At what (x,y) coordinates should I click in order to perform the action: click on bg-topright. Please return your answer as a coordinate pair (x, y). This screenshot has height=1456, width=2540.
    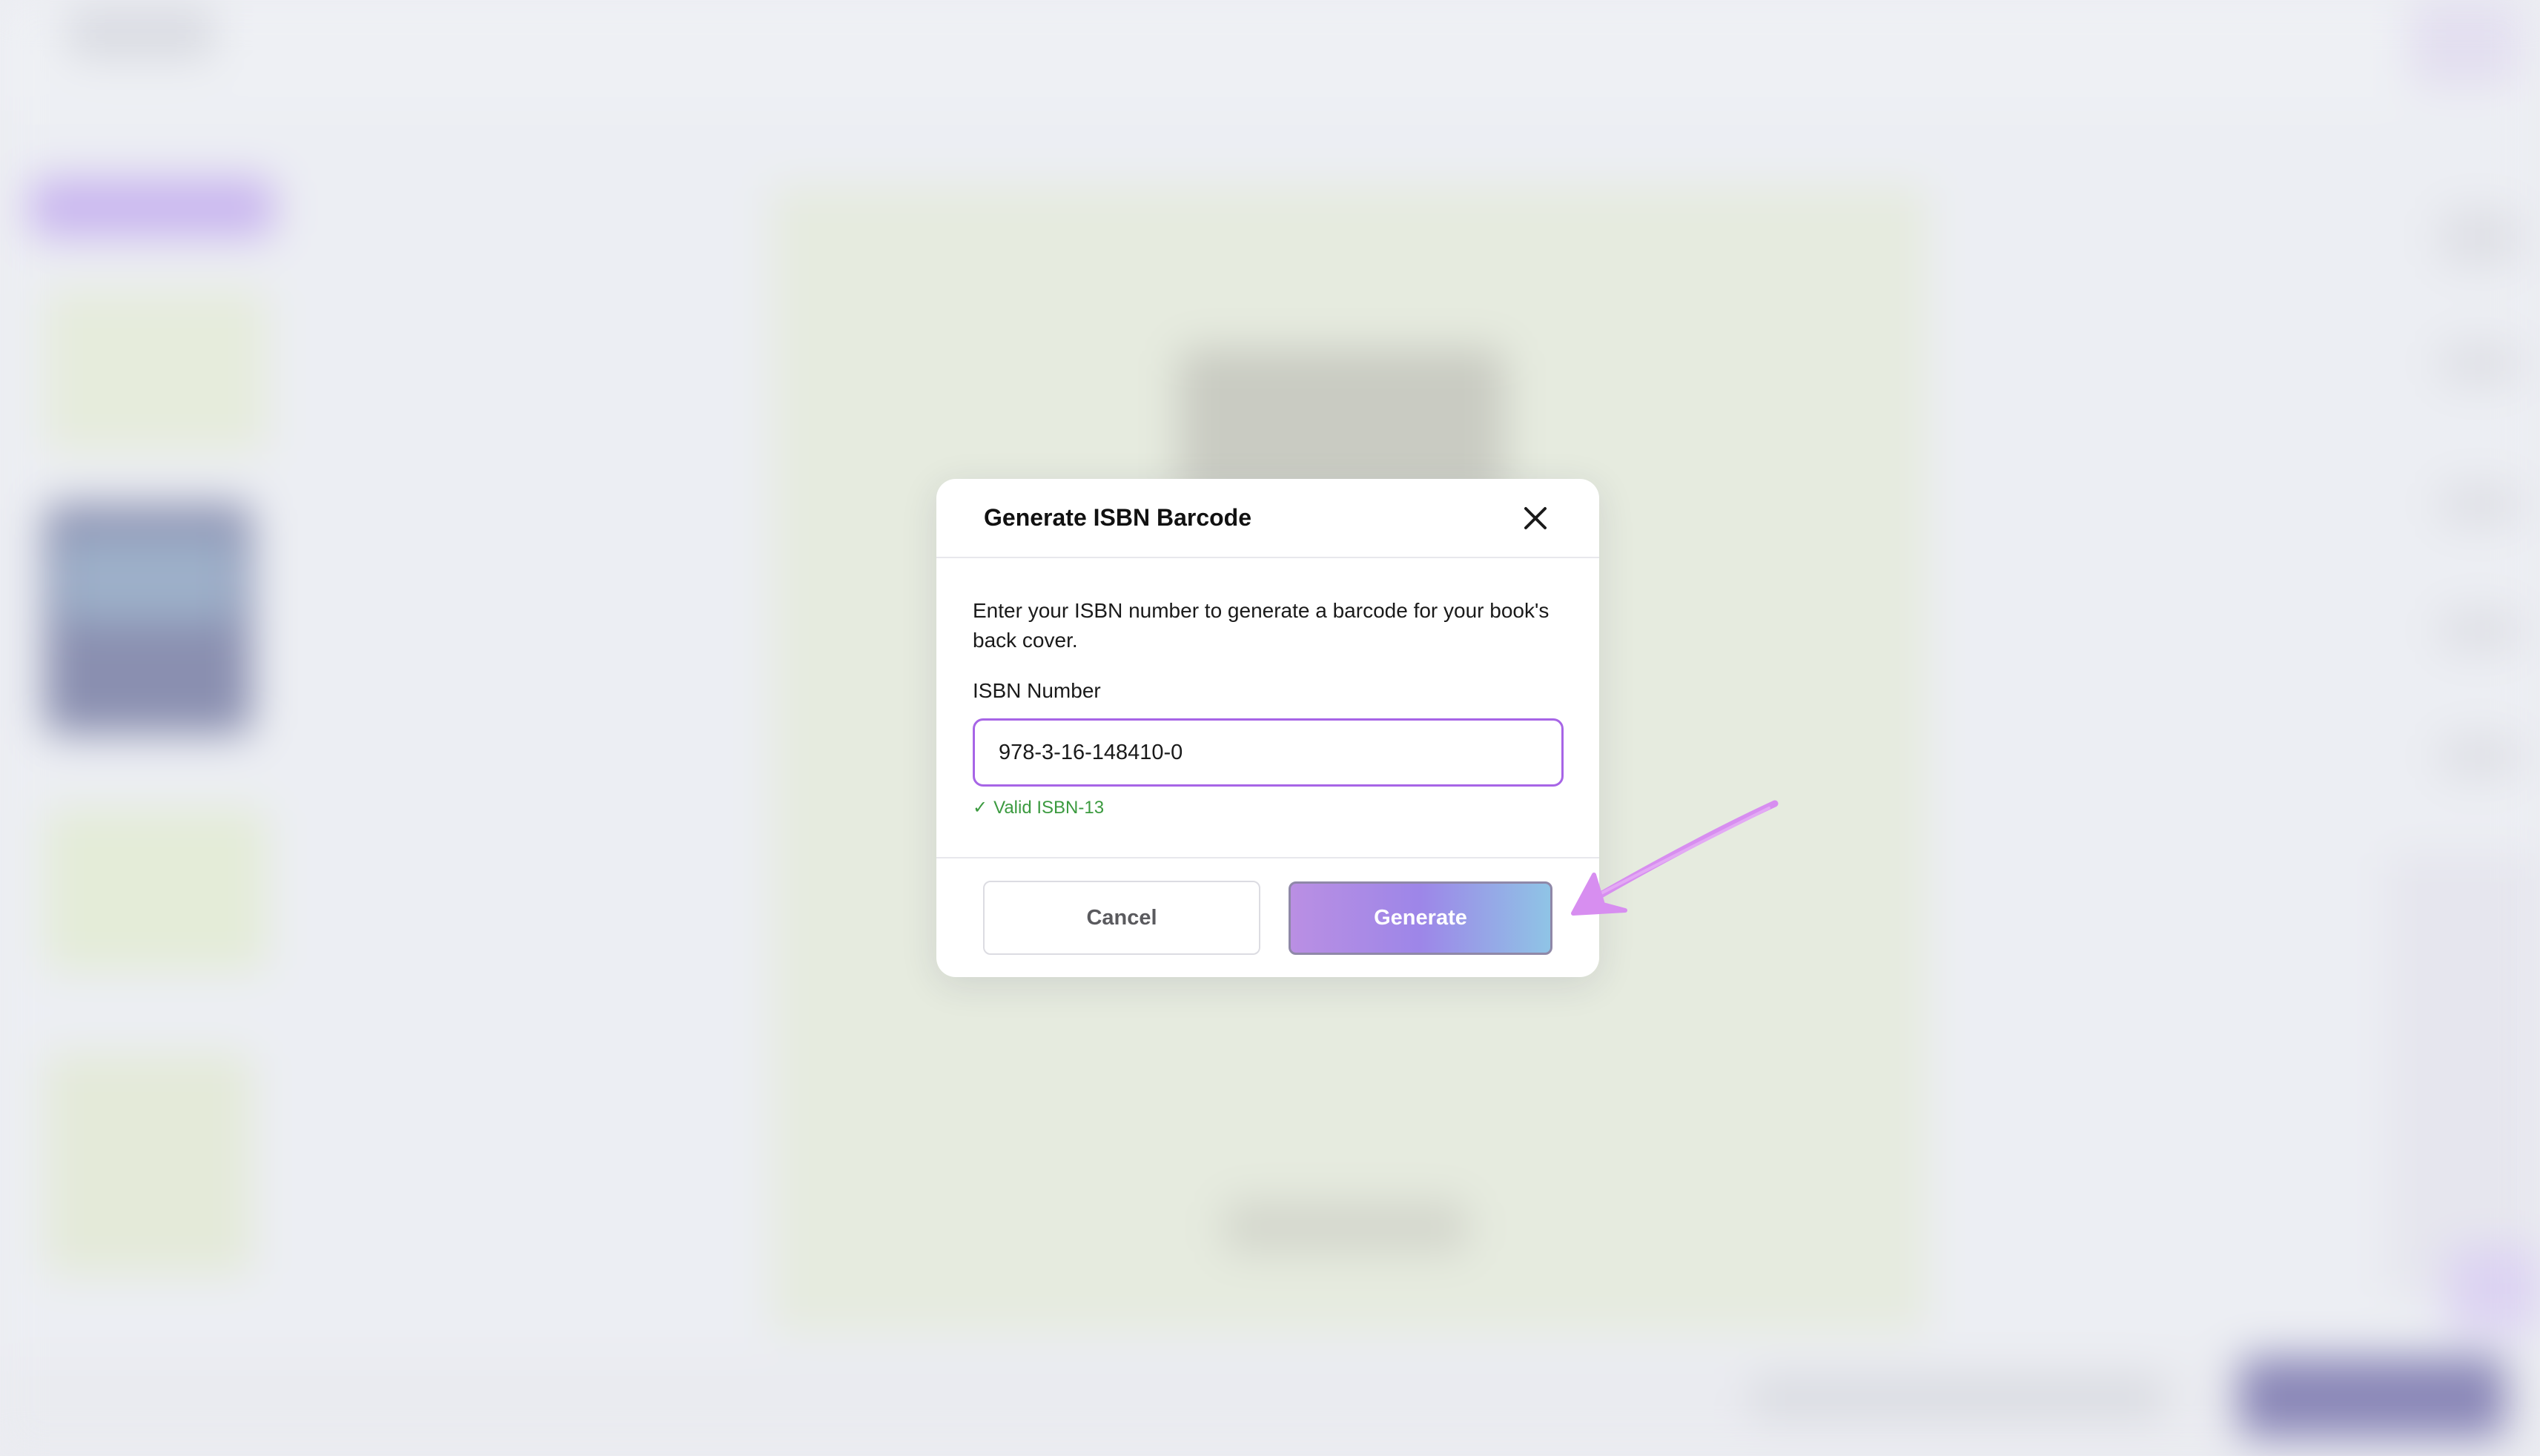
    Looking at the image, I should click on (2465, 44).